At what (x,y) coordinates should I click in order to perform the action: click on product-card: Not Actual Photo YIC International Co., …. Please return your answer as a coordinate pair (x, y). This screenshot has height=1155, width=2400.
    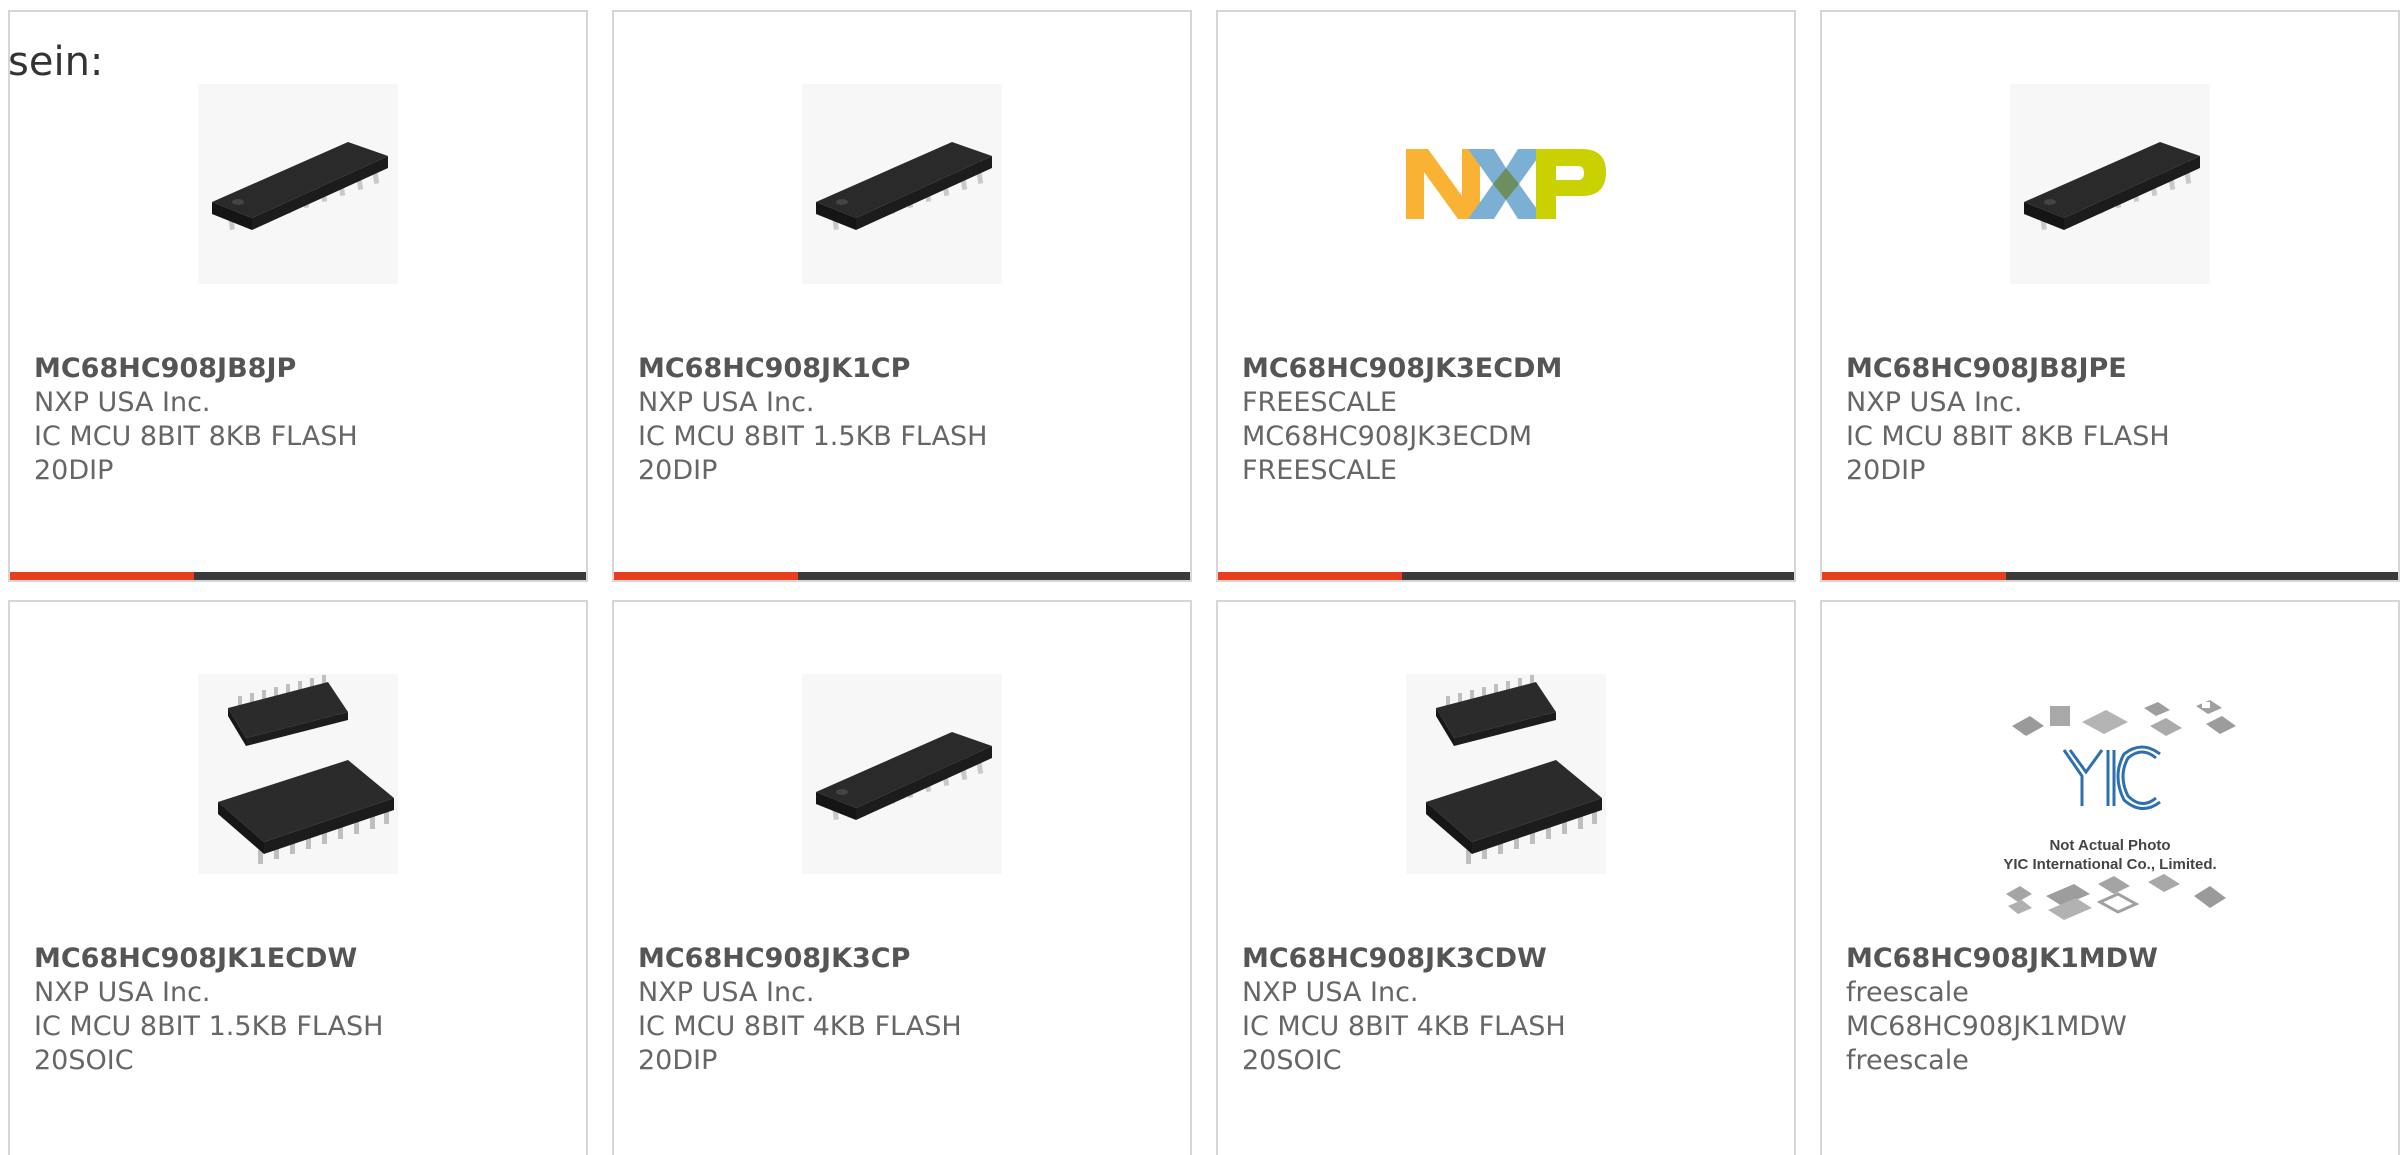
    Looking at the image, I should click on (2110, 877).